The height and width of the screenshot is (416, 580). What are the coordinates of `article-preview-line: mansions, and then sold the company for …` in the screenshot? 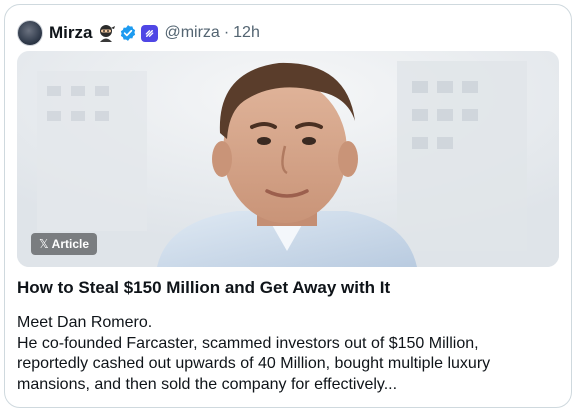 It's located at (207, 384).